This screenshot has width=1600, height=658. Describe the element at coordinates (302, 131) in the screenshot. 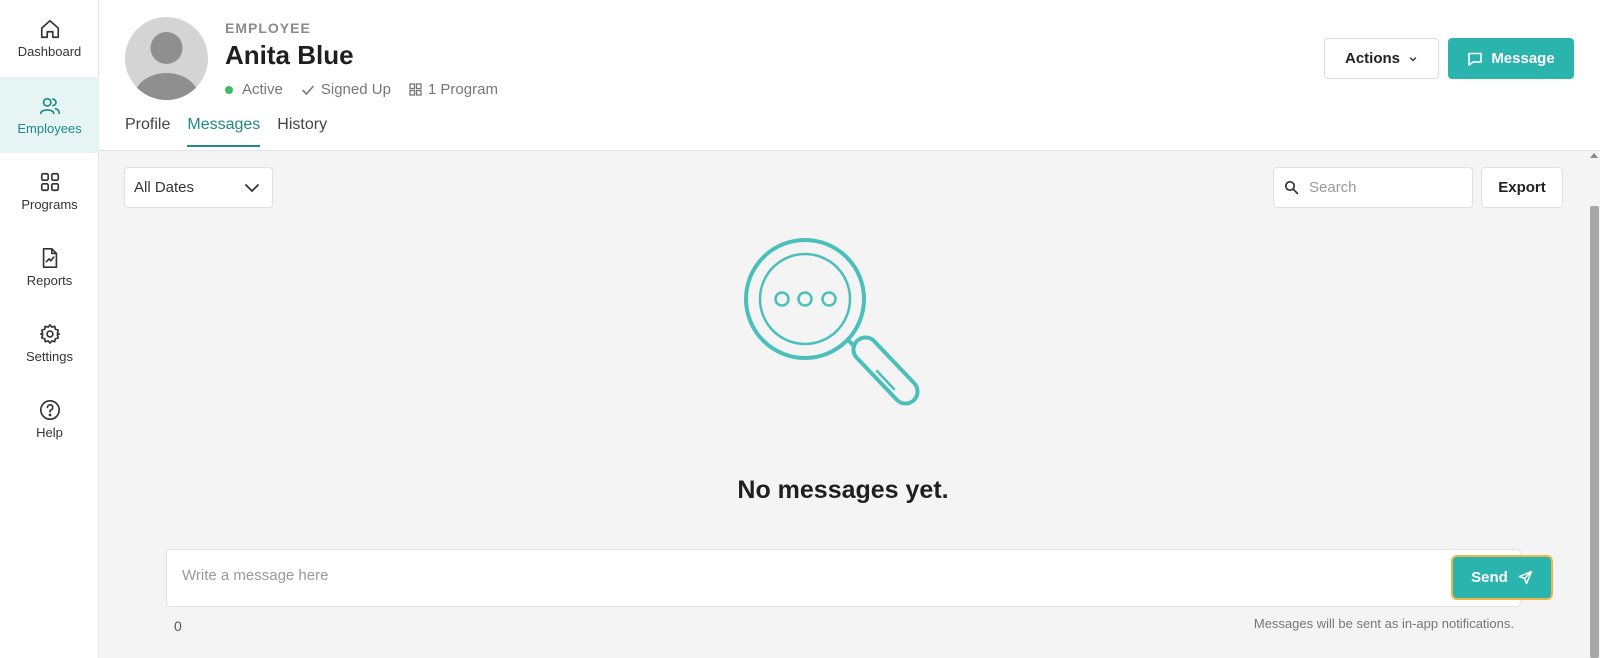

I see `tab-history: History` at that location.